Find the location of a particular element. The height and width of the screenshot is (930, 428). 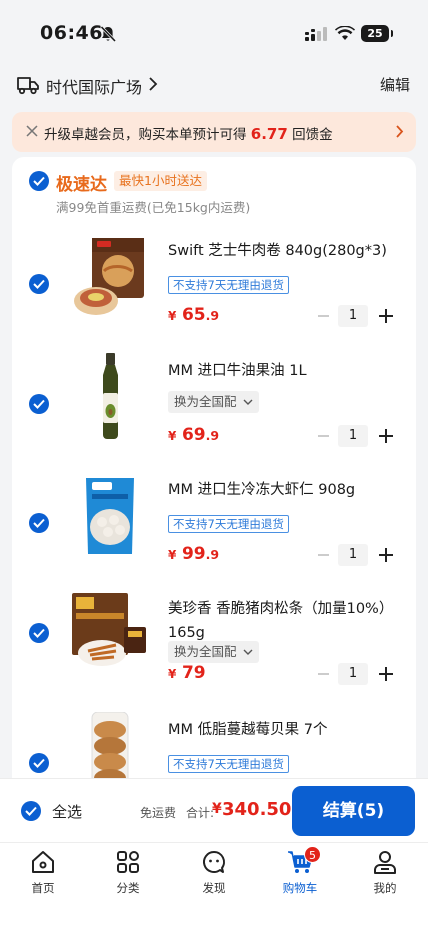

shop-title: 极速达 is located at coordinates (81, 185).